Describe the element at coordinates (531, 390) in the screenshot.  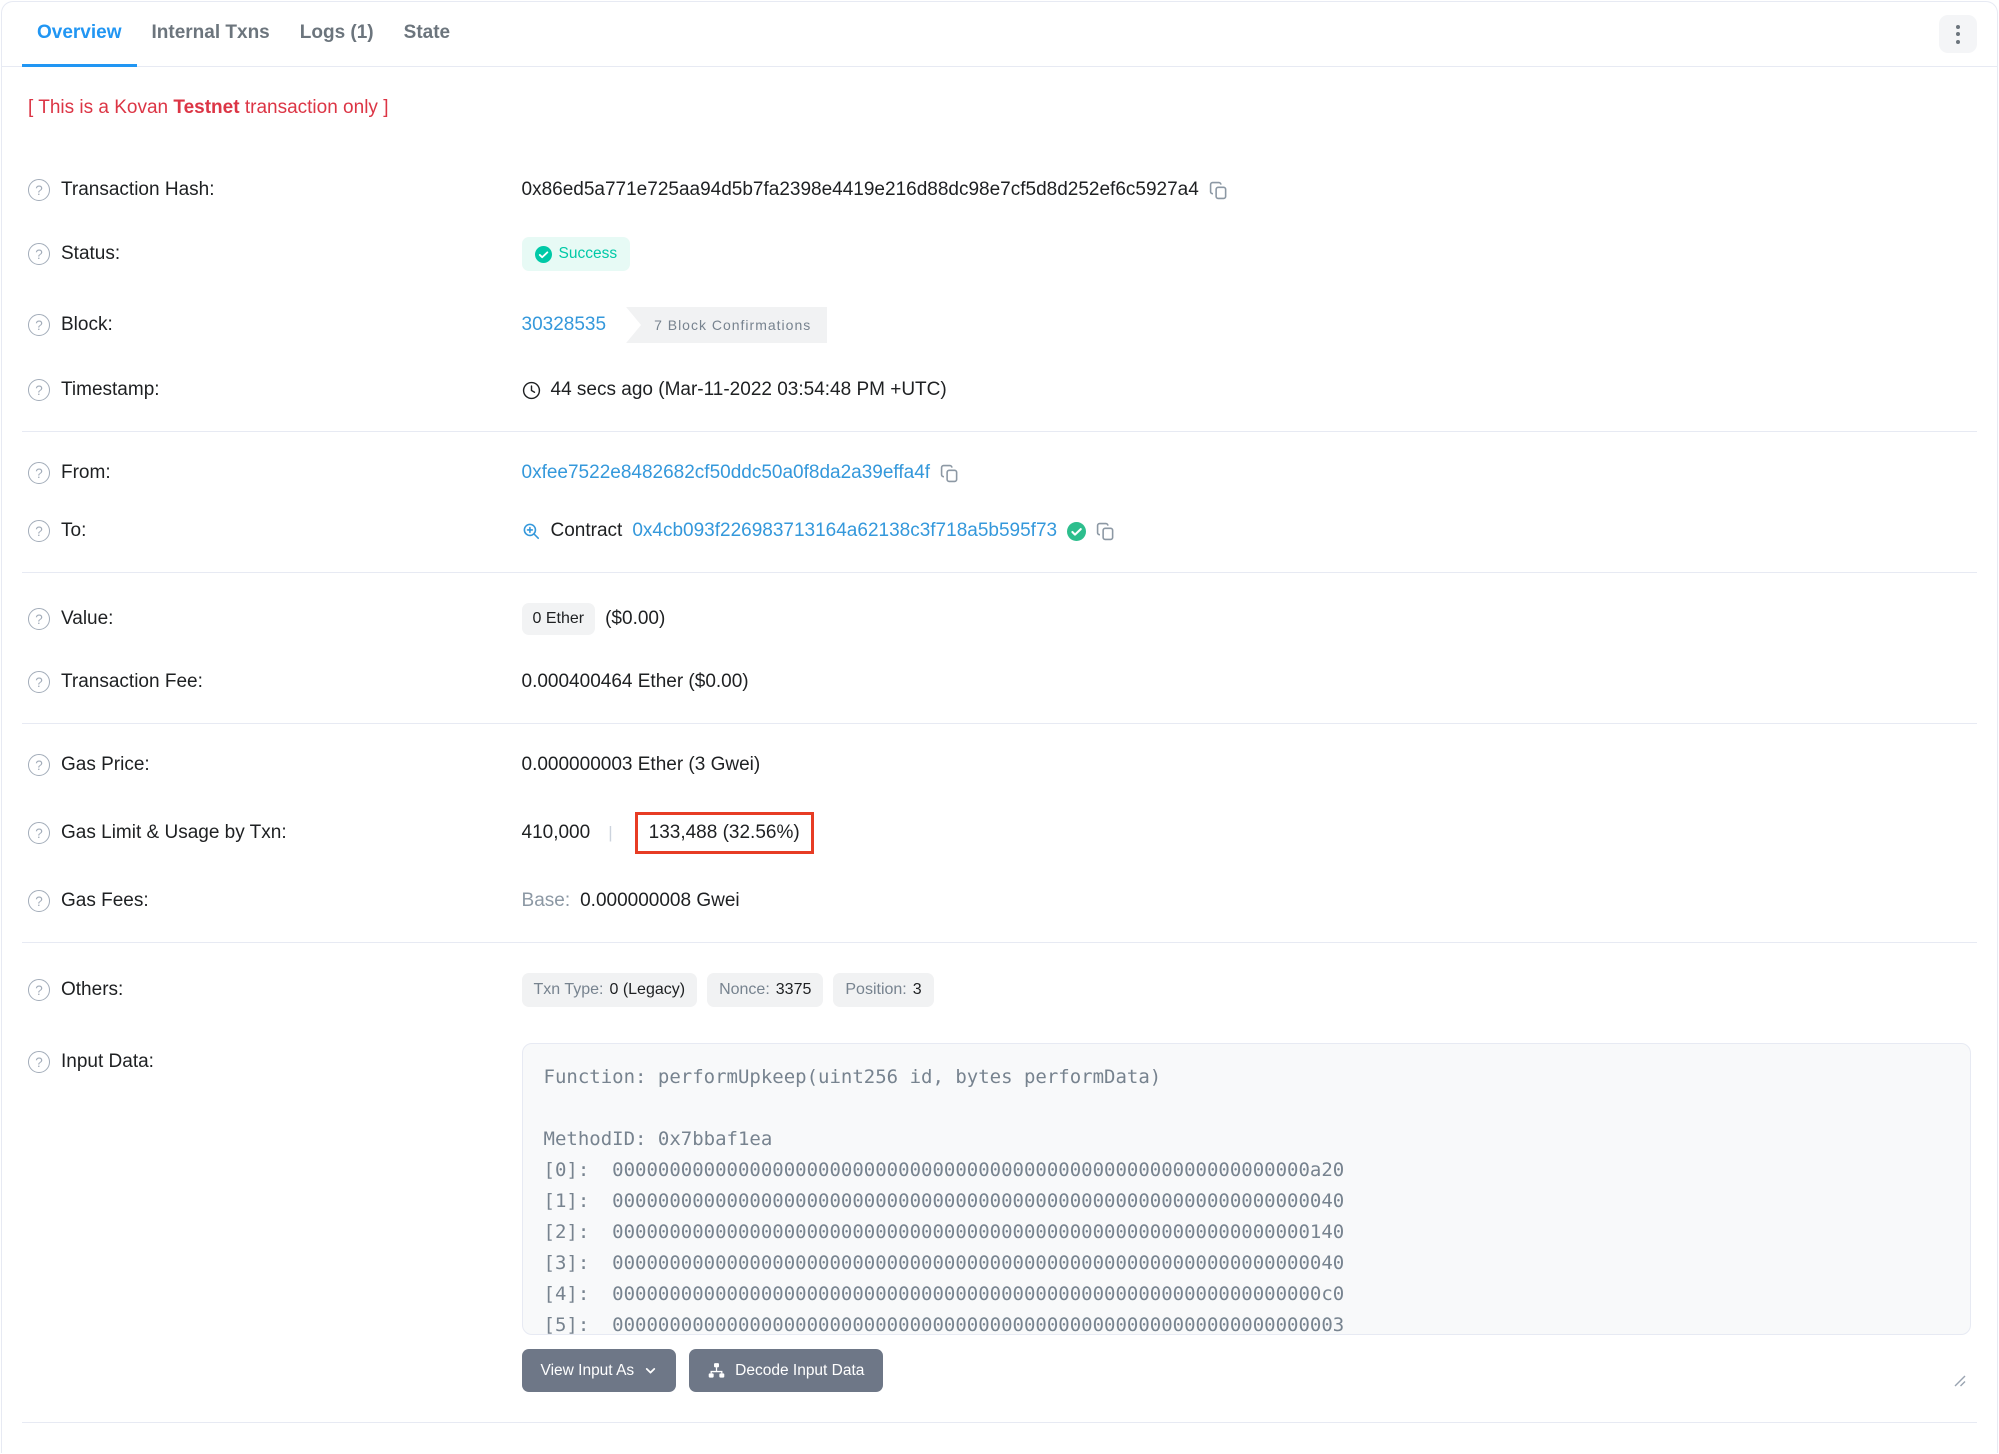
I see `clock-icon` at that location.